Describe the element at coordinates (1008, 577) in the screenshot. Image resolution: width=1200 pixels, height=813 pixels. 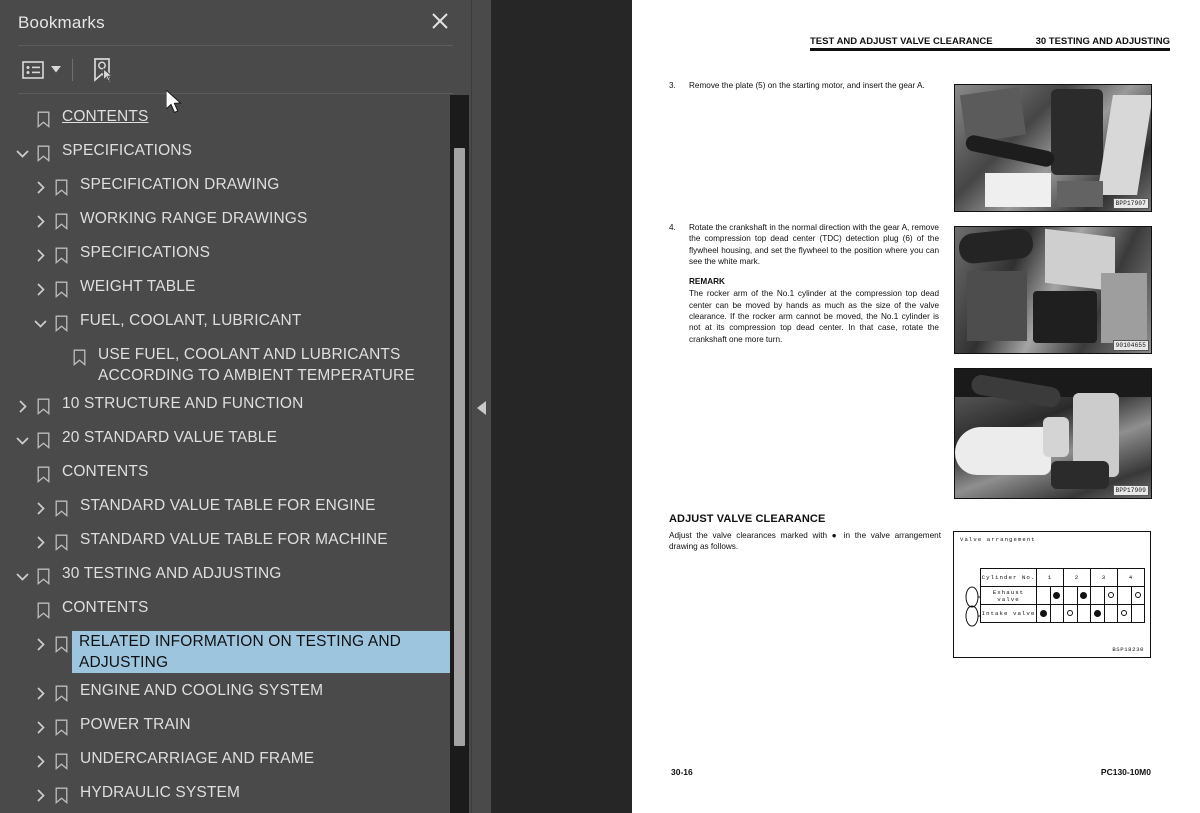
I see `row-header-cylinder: Cylinder No.` at that location.